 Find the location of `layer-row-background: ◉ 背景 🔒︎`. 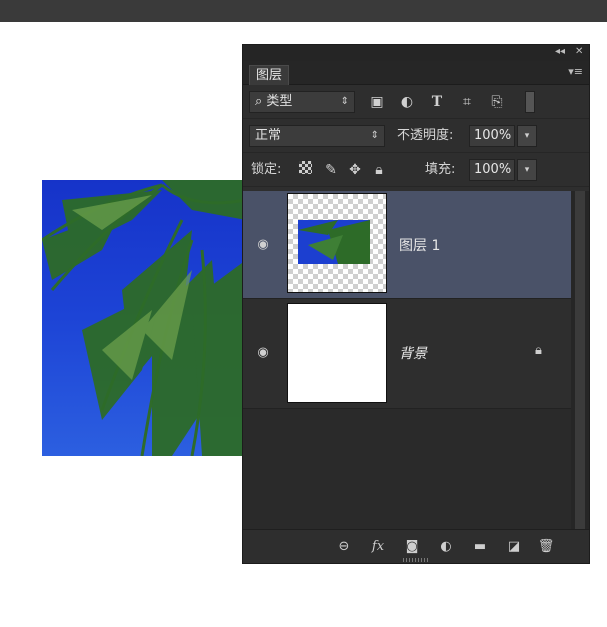

layer-row-background: ◉ 背景 🔒︎ is located at coordinates (407, 354).